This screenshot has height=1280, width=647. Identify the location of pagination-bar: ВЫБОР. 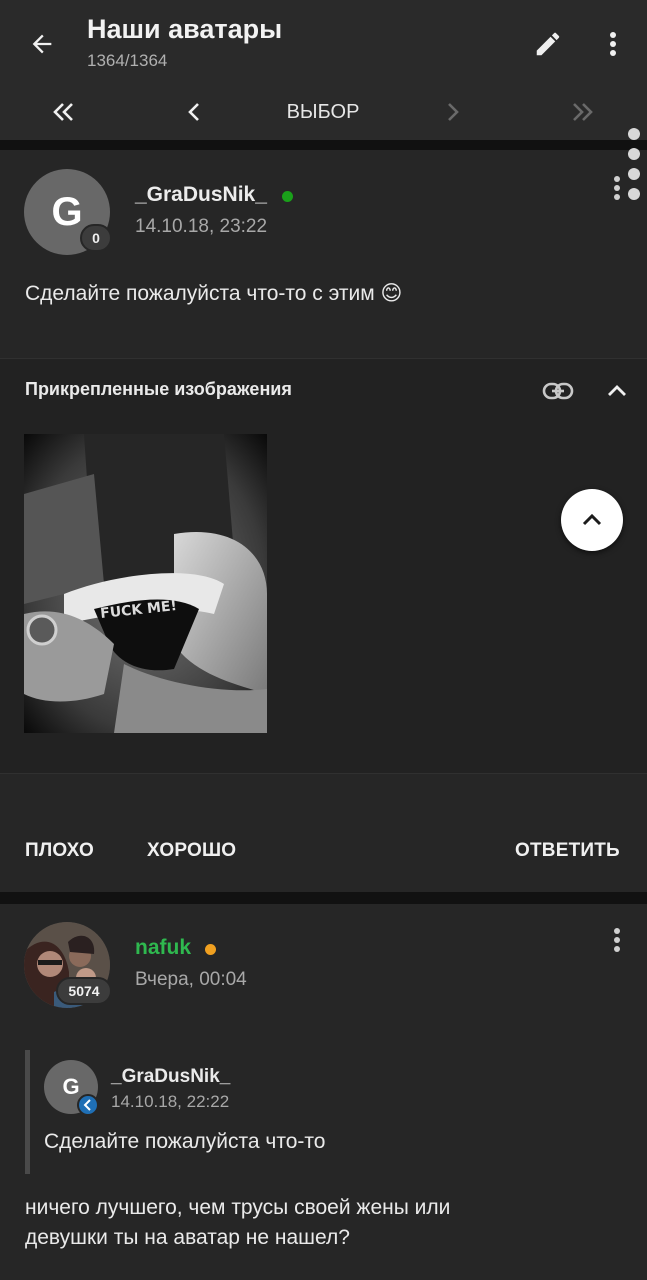
(323, 112).